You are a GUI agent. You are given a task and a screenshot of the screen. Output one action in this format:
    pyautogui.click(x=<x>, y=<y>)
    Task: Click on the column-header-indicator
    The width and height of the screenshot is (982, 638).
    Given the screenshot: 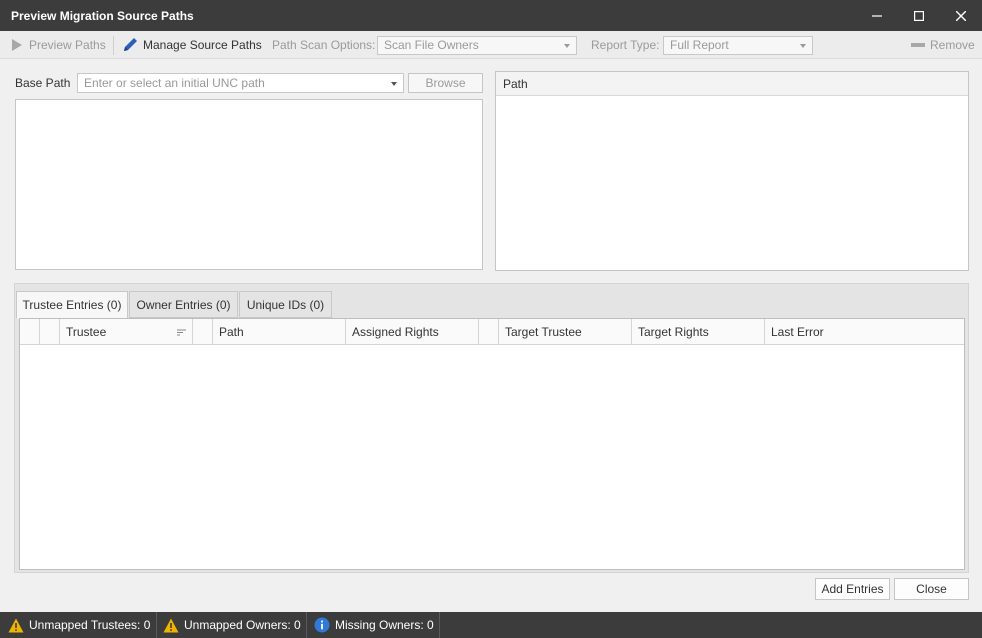 What is the action you would take?
    pyautogui.click(x=30, y=332)
    